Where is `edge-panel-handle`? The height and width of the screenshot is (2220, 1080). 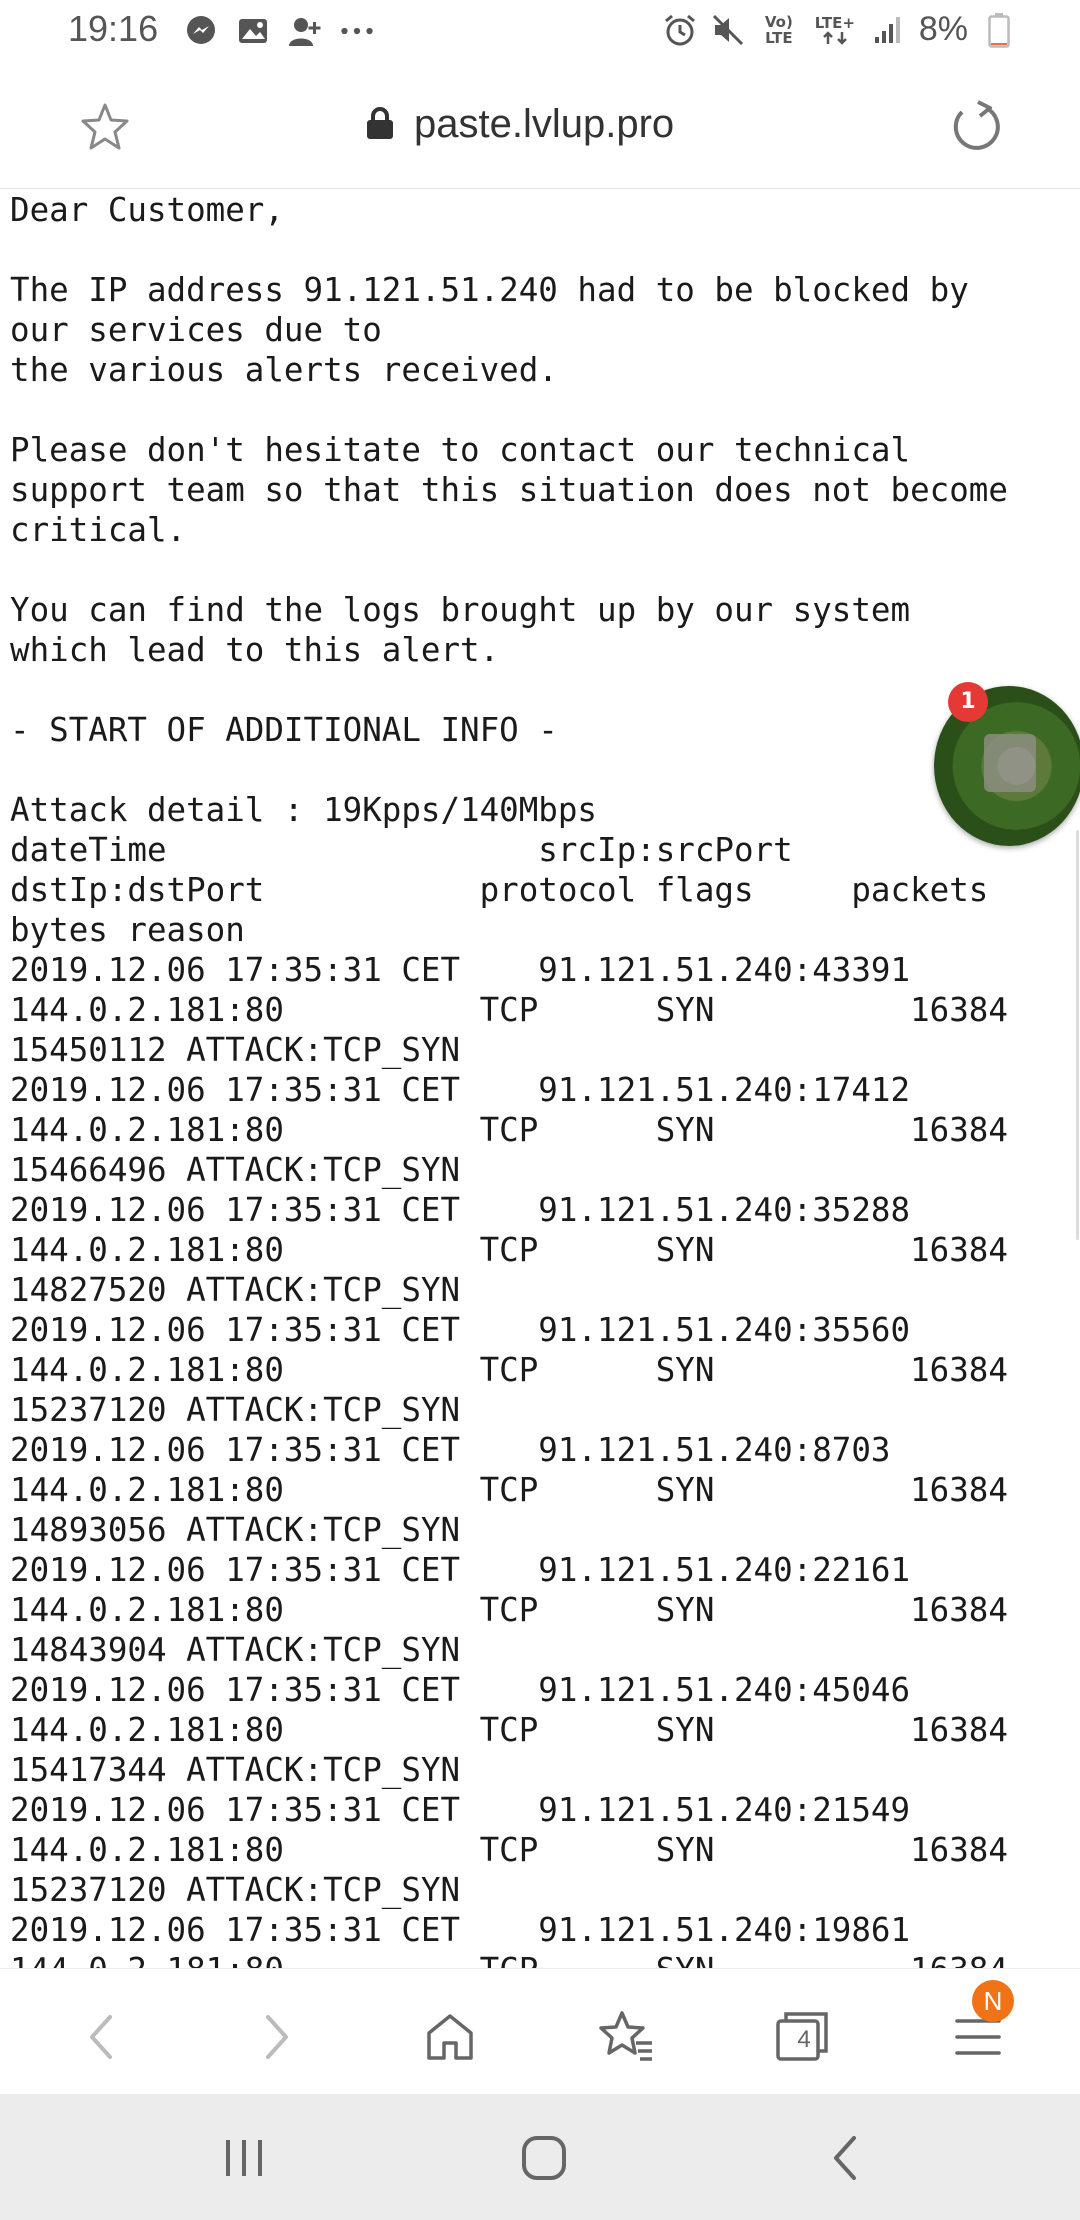 edge-panel-handle is located at coordinates (1077, 1035).